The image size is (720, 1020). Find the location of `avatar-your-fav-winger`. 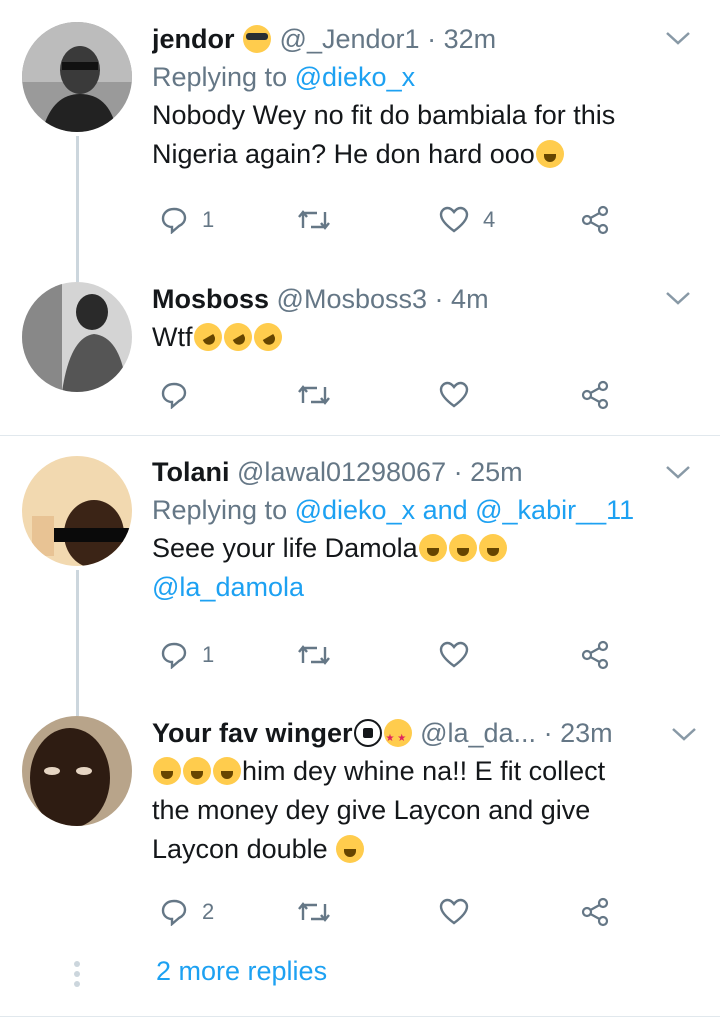

avatar-your-fav-winger is located at coordinates (77, 771).